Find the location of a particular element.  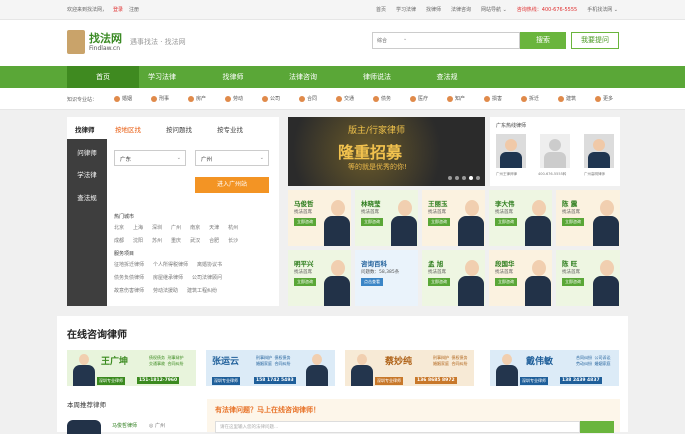

nav-find-lawyer: 找律师 is located at coordinates (233, 77).